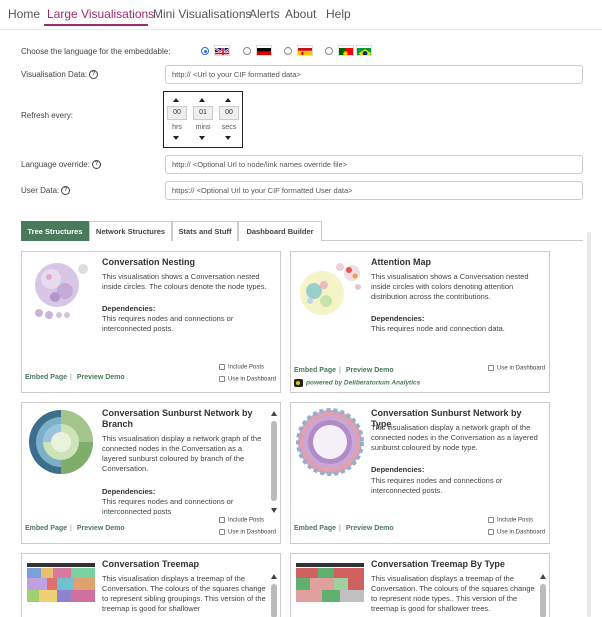  Describe the element at coordinates (203, 113) in the screenshot. I see `mins-value: 01` at that location.